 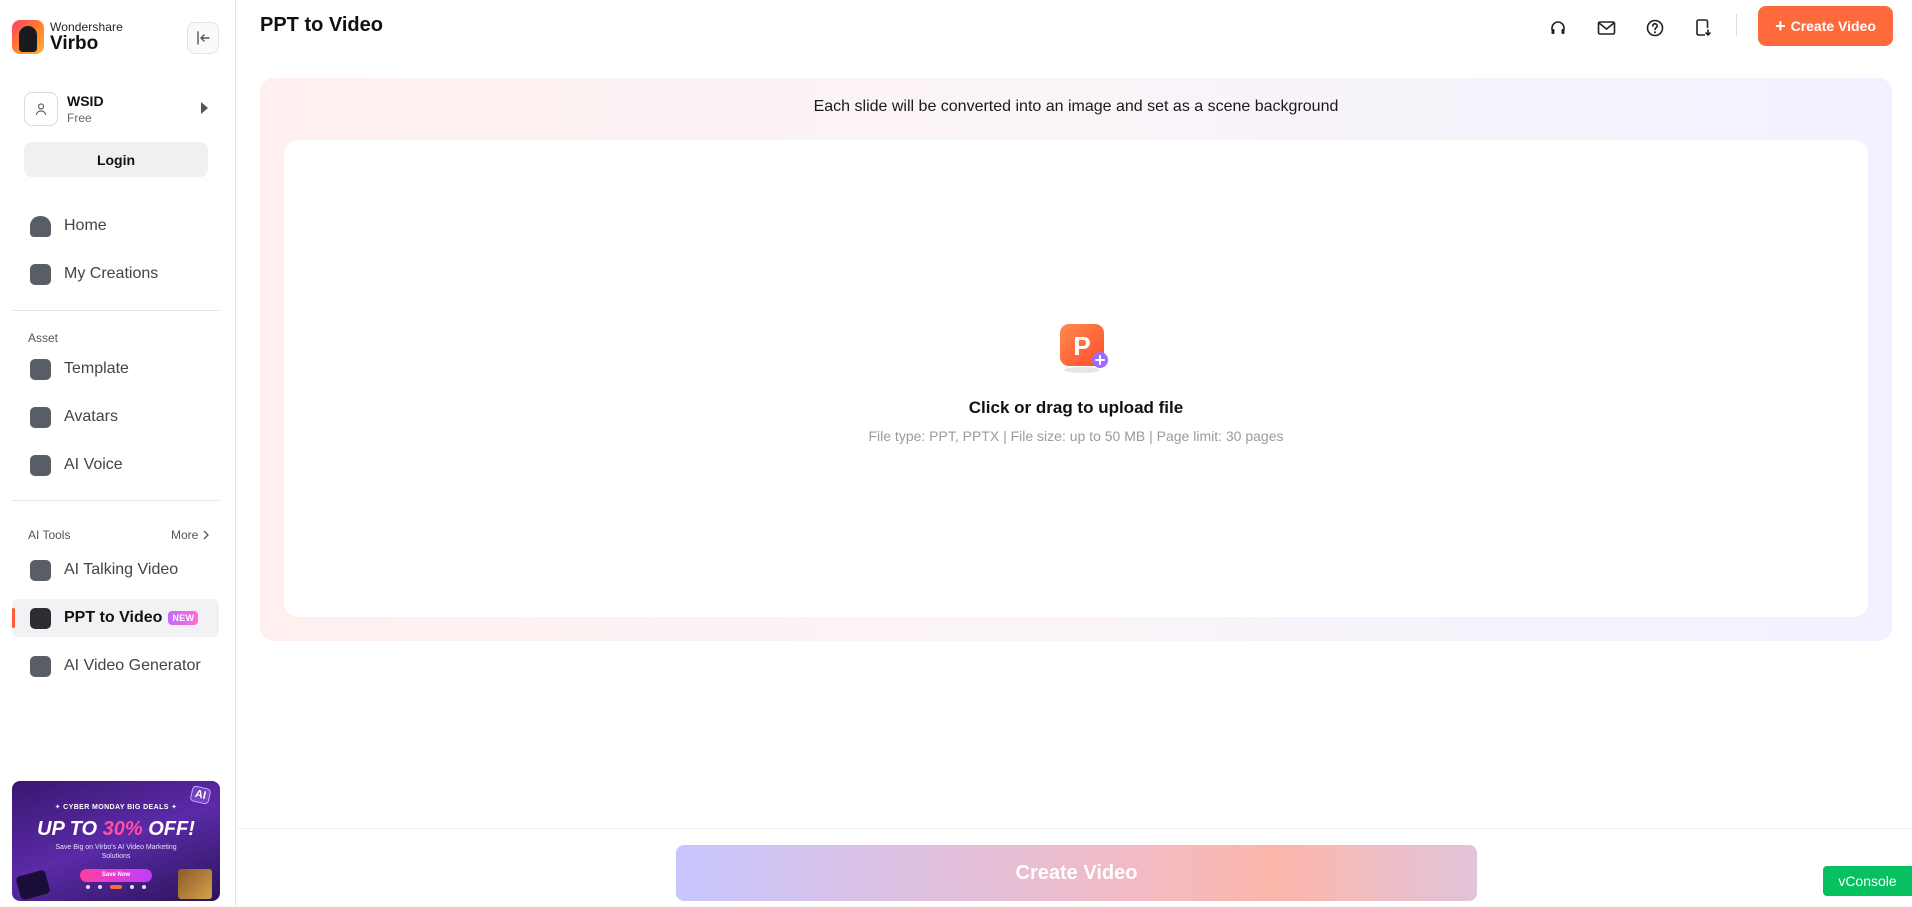 What do you see at coordinates (28, 37) in the screenshot?
I see `virbo-logo-icon` at bounding box center [28, 37].